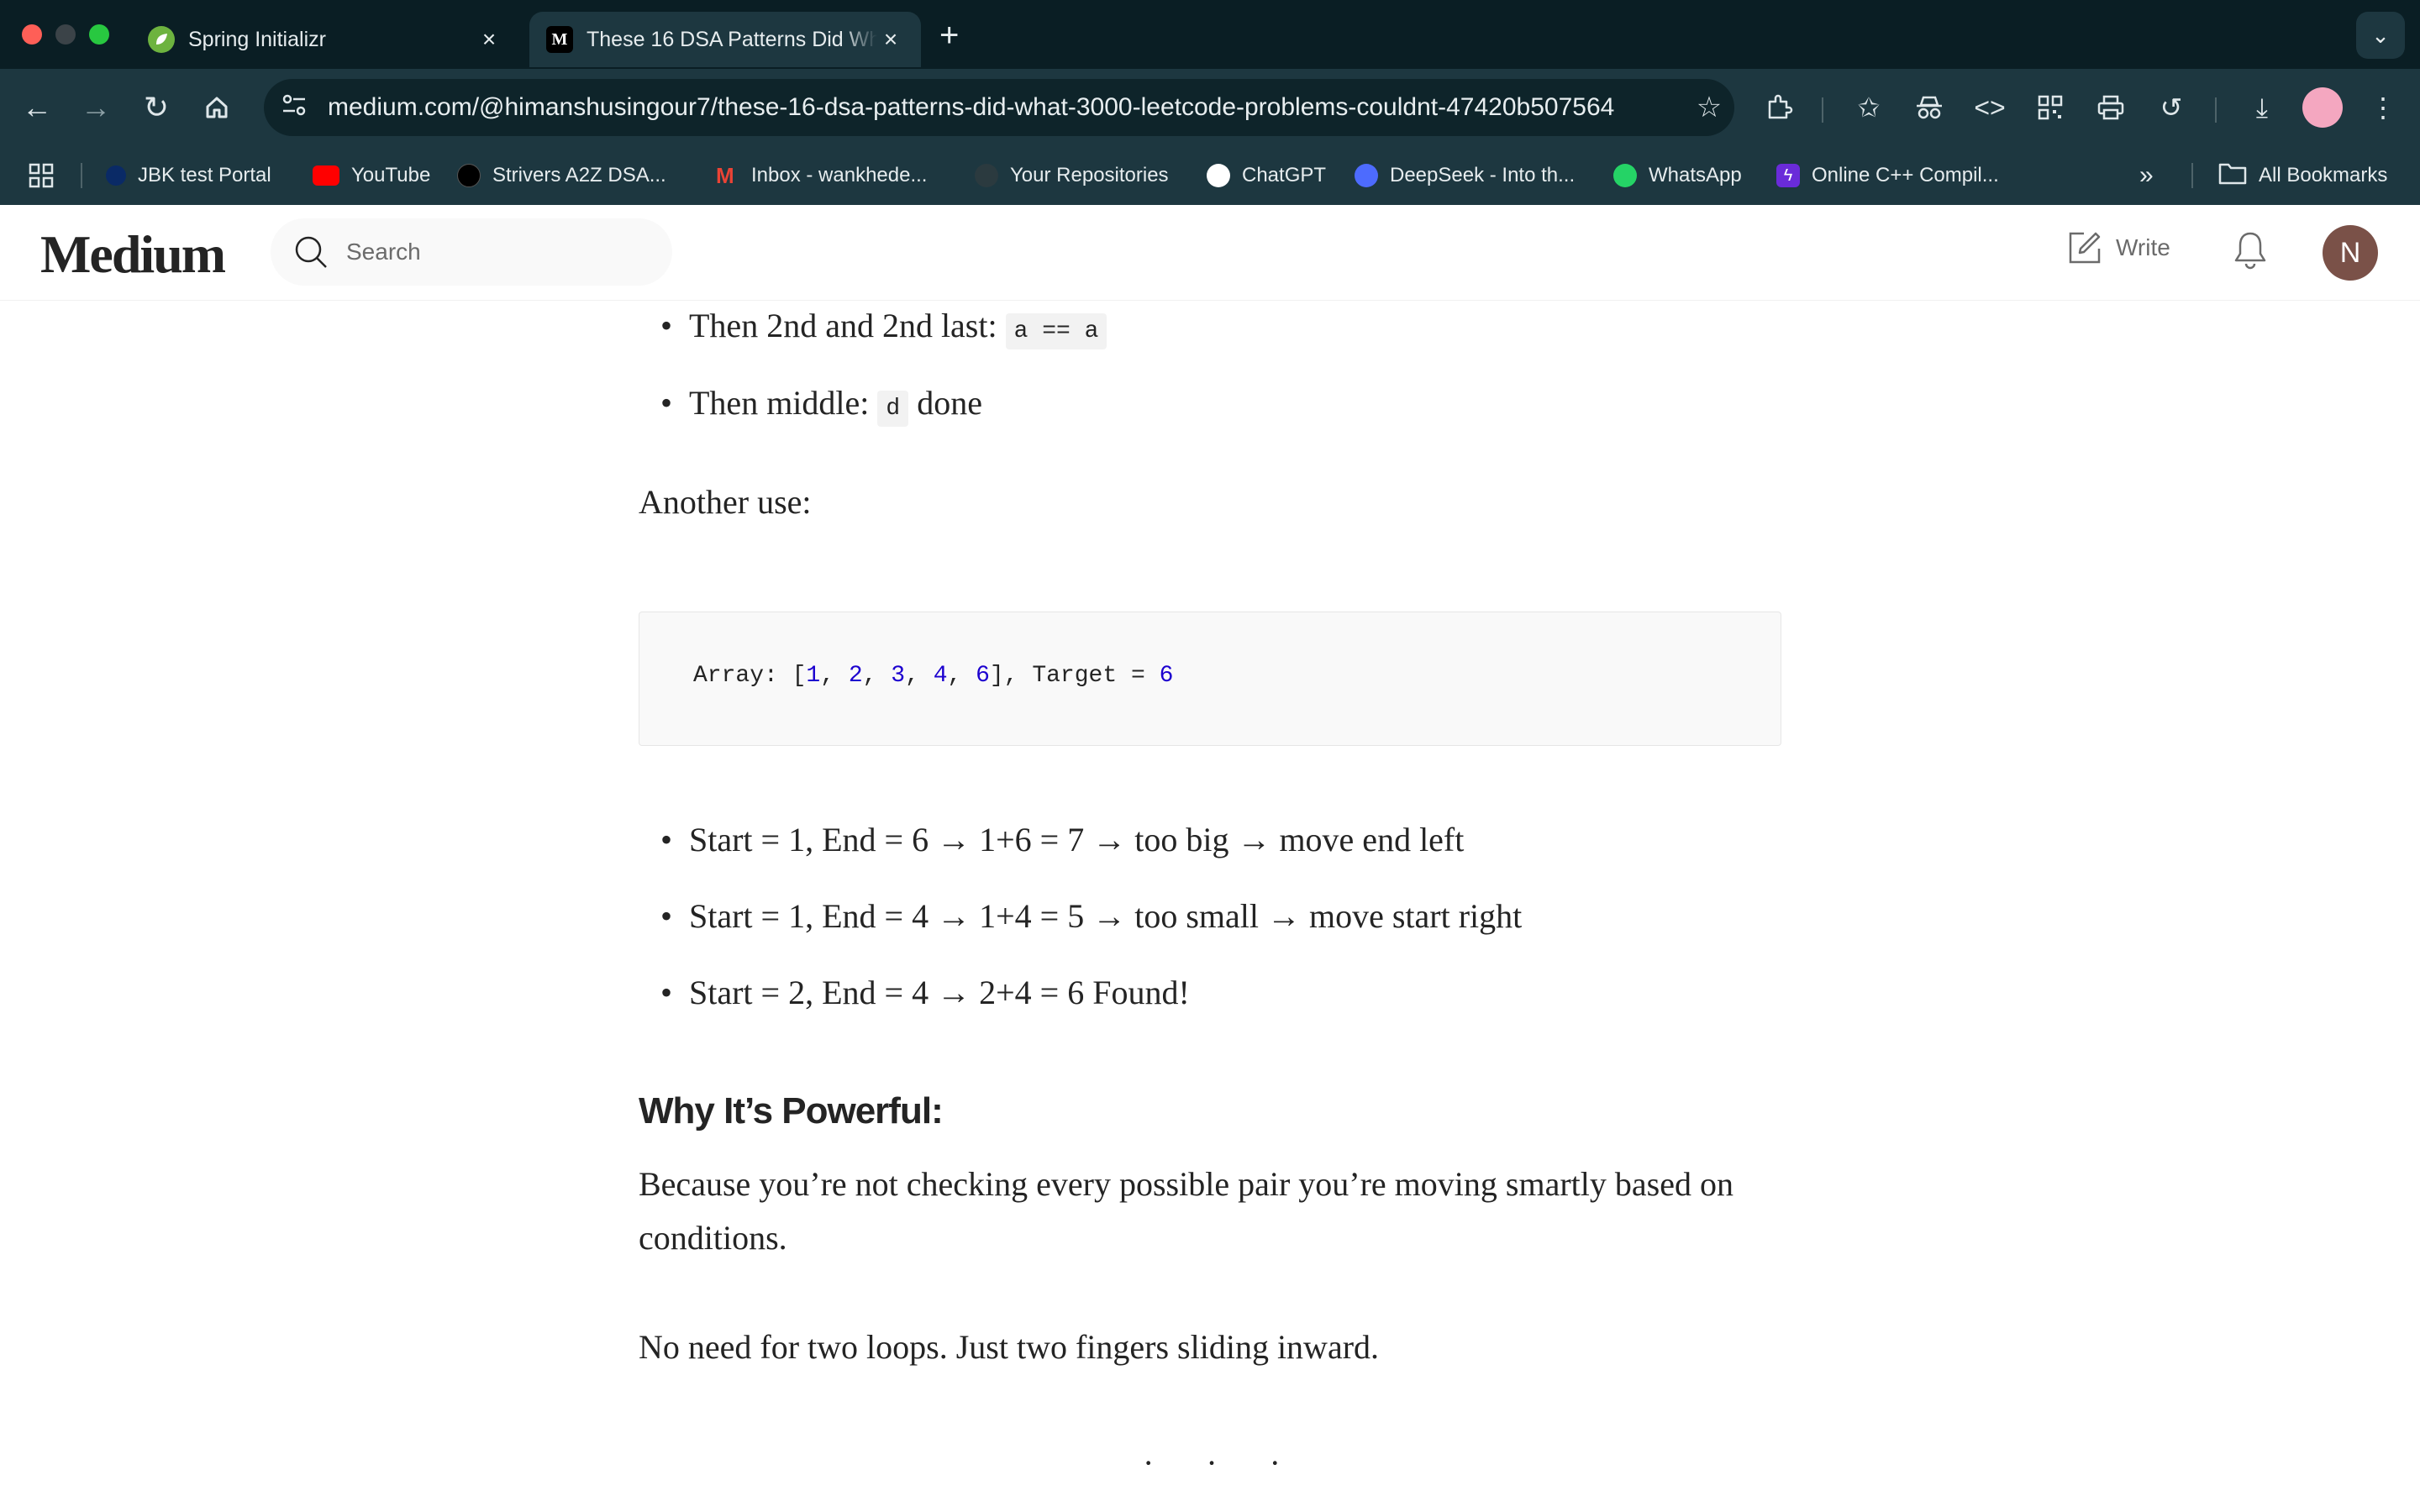  I want to click on more-menu-icon: ⋮, so click(2384, 107).